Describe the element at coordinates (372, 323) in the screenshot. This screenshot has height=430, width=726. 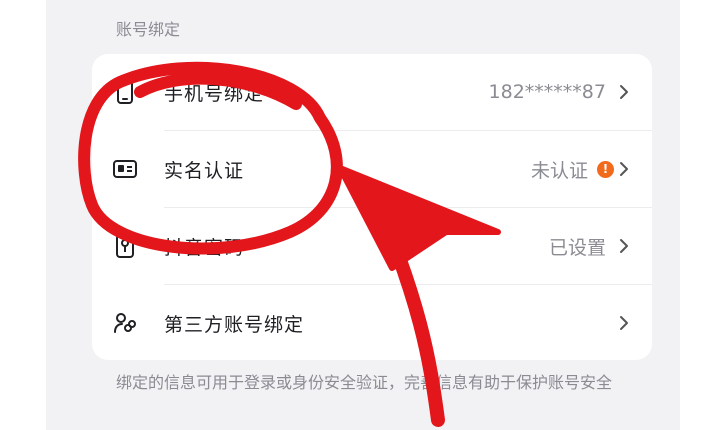
I see `third-party-binding-row: 第三方账号绑定` at that location.